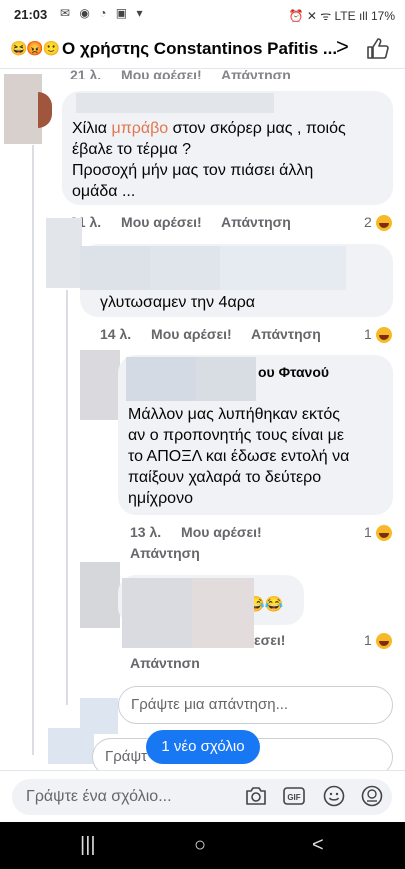  Describe the element at coordinates (71, 746) in the screenshot. I see `user-avatar-blurred` at that location.